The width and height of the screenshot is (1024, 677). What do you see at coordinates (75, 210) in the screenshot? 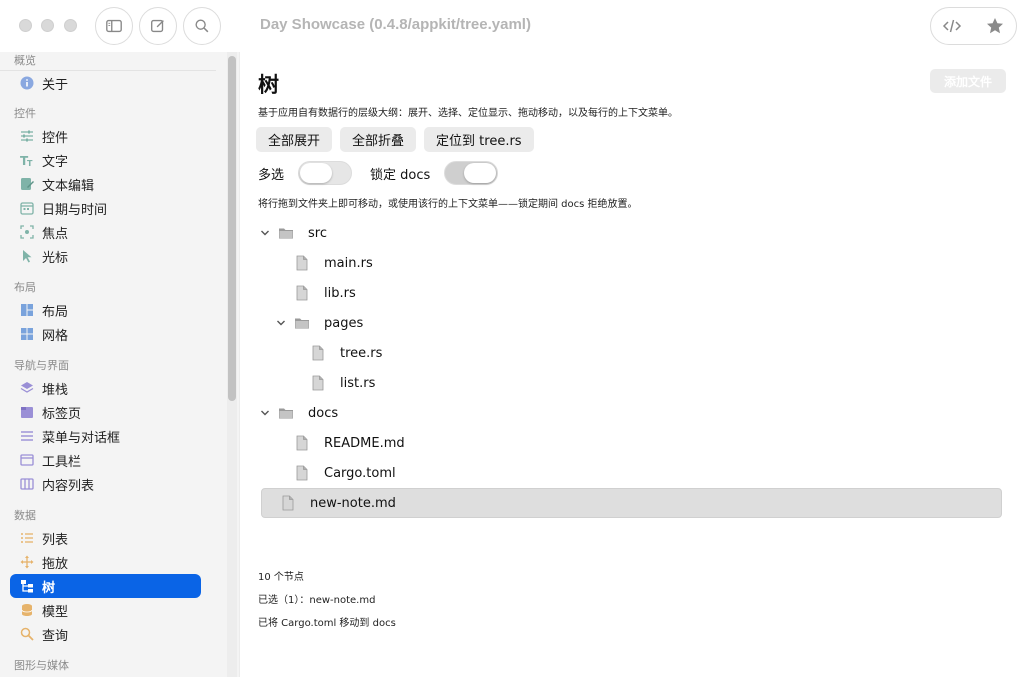
I see `sidebar-item-label: 日期与时间` at bounding box center [75, 210].